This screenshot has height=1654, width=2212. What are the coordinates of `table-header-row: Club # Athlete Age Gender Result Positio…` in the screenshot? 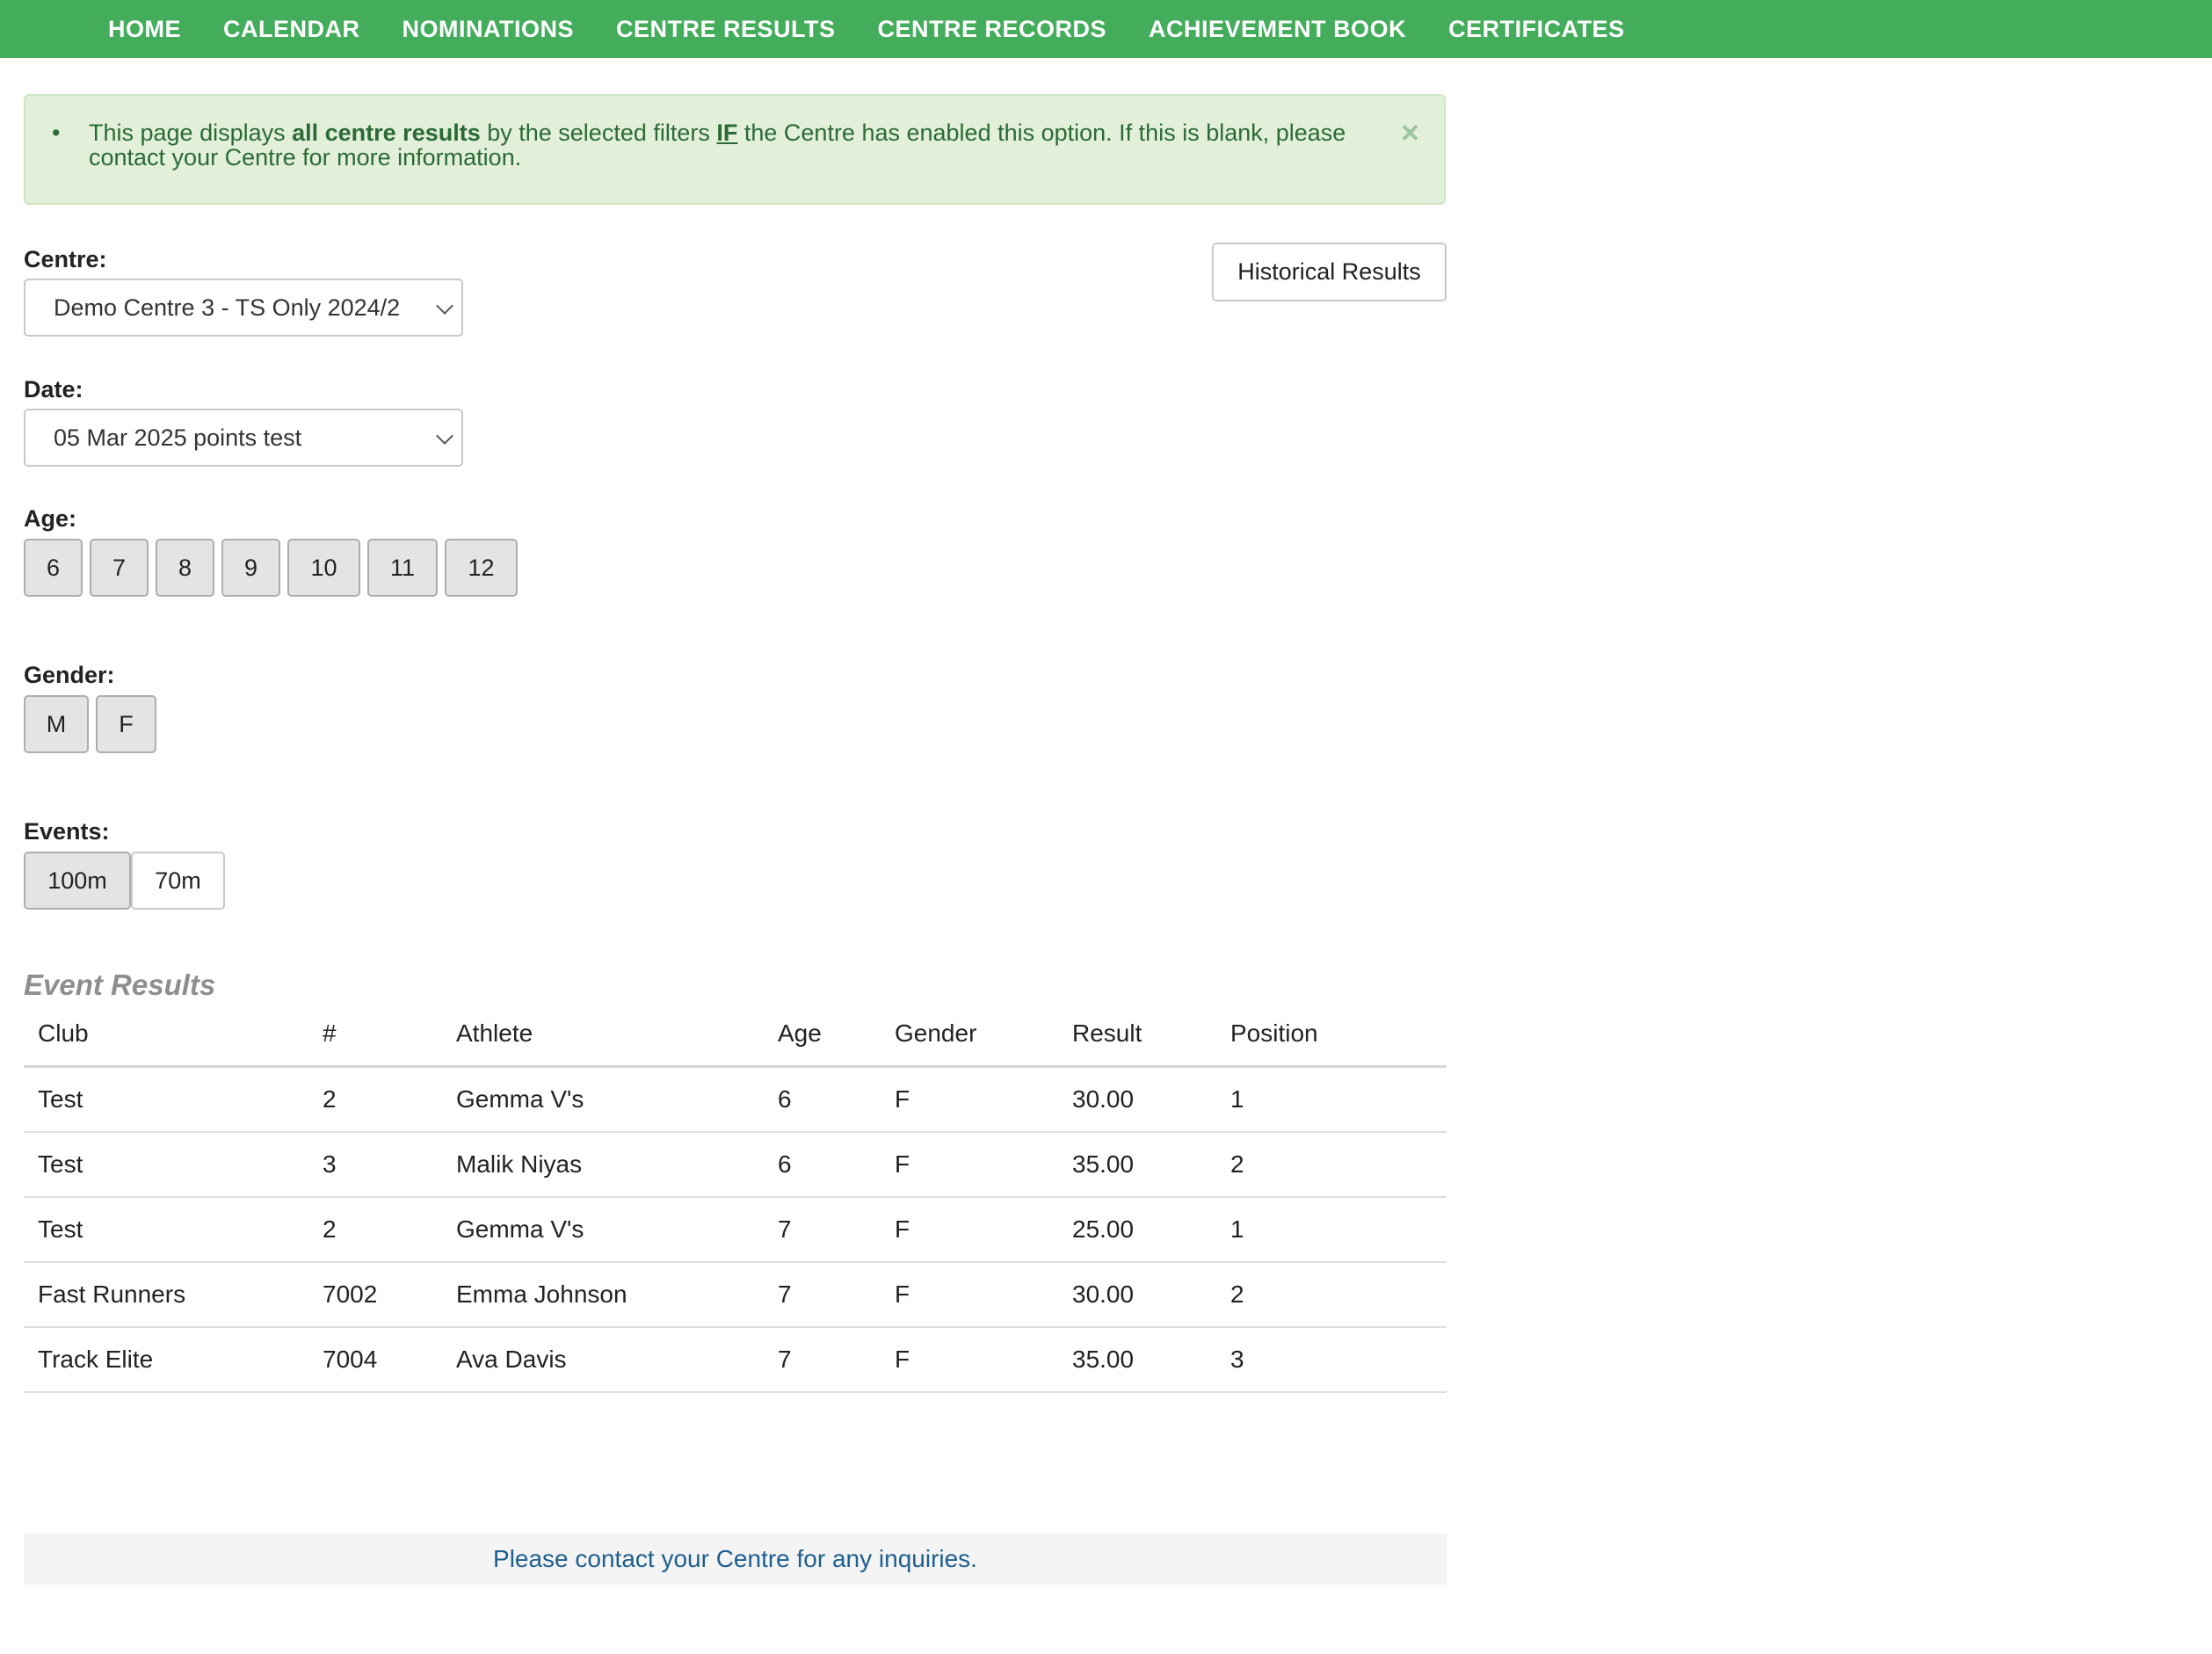 It's located at (735, 1035).